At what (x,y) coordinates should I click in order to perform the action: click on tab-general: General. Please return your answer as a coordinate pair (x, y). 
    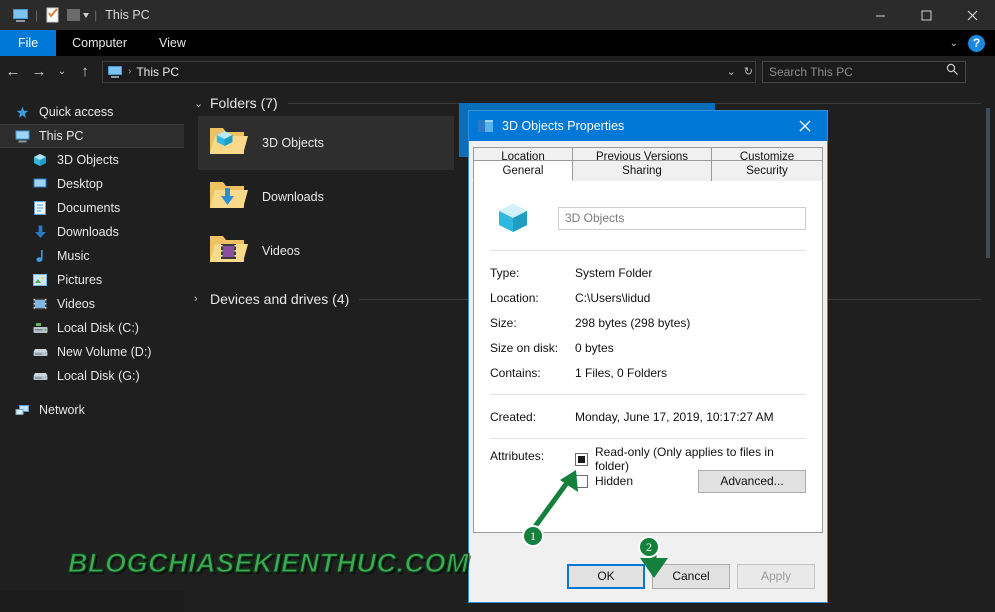
    Looking at the image, I should click on (523, 170).